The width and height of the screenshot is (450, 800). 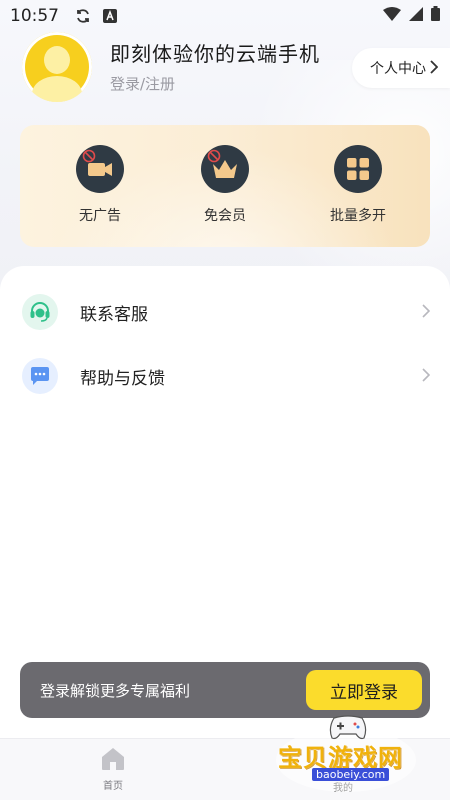 What do you see at coordinates (362, 173) in the screenshot?
I see `grid-icon` at bounding box center [362, 173].